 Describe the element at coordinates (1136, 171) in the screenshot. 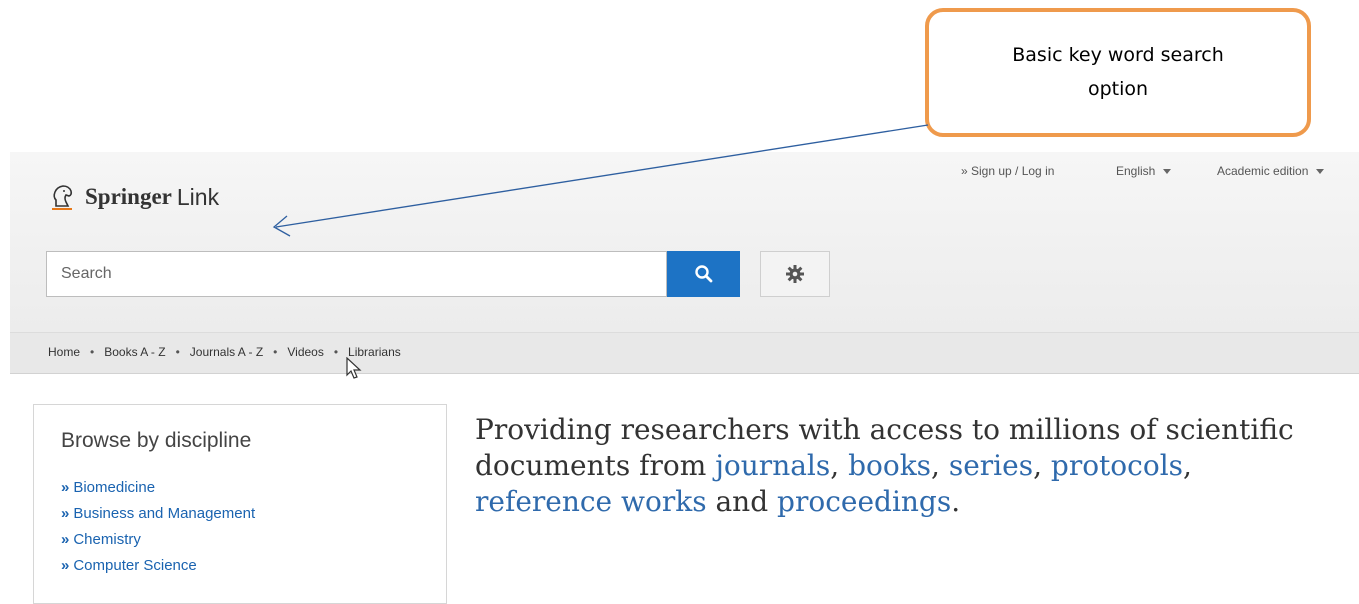

I see `language-label: English` at that location.